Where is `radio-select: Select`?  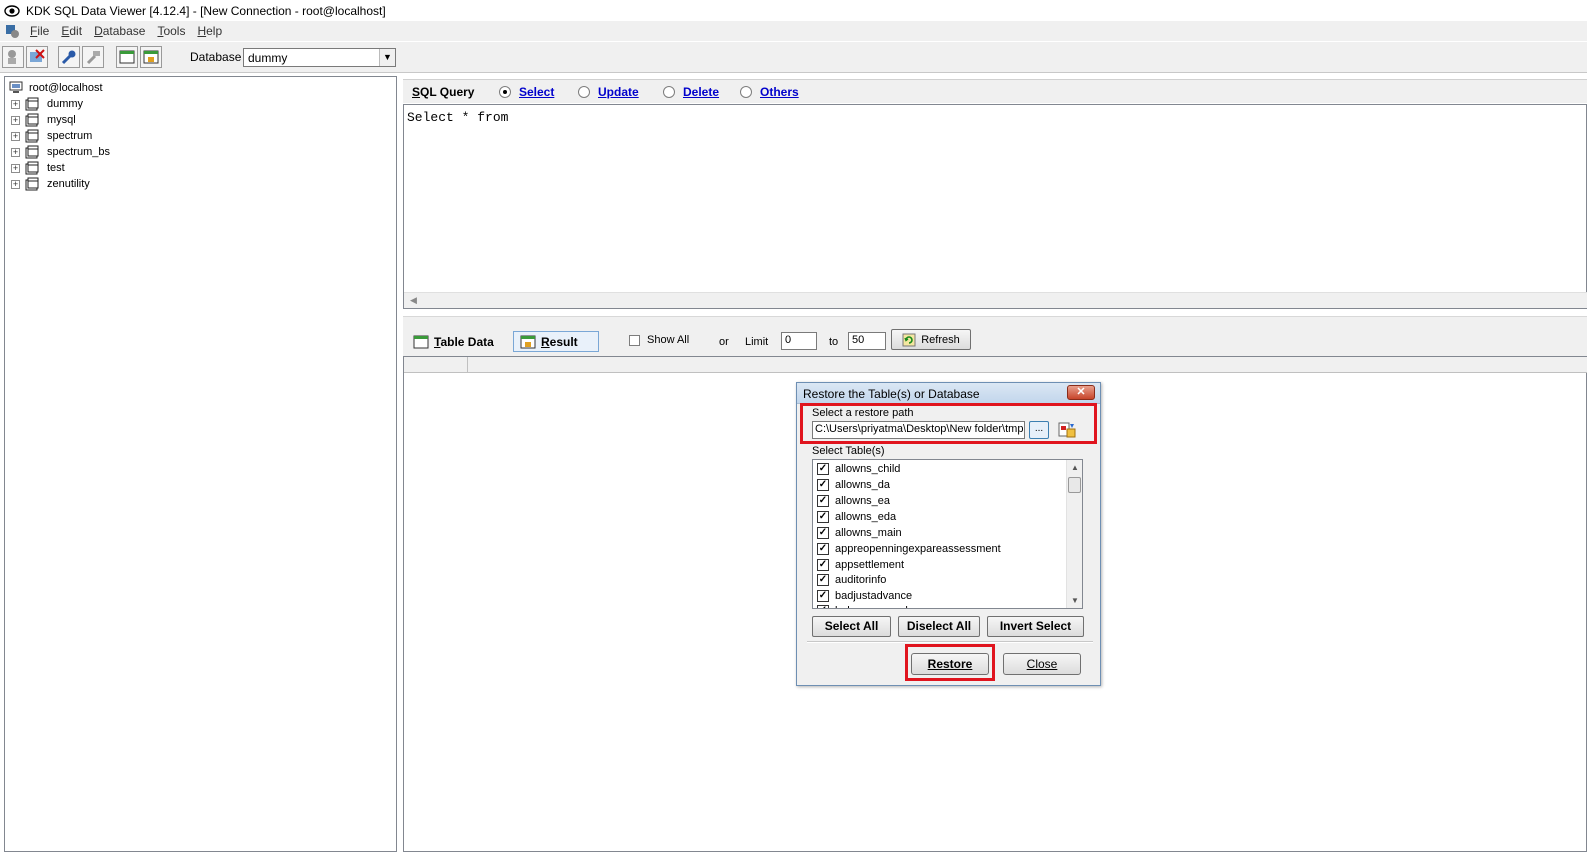 radio-select: Select is located at coordinates (526, 92).